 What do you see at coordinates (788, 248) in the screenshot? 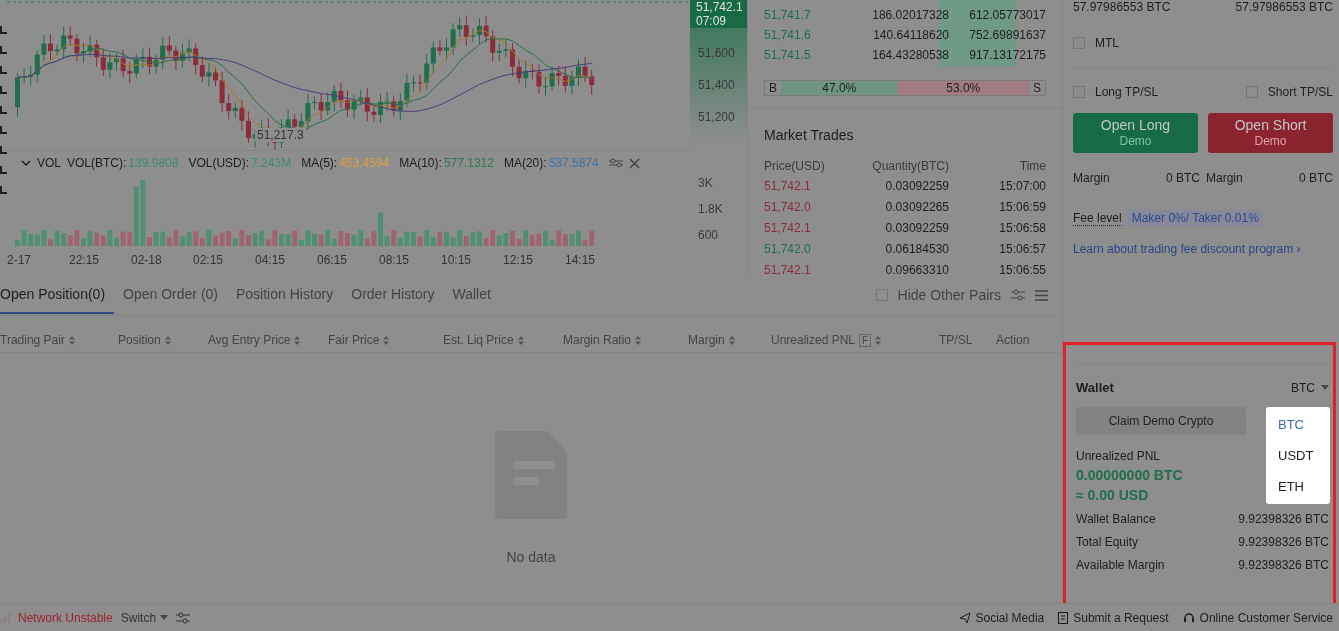
I see `trade-price: 51,742.0` at bounding box center [788, 248].